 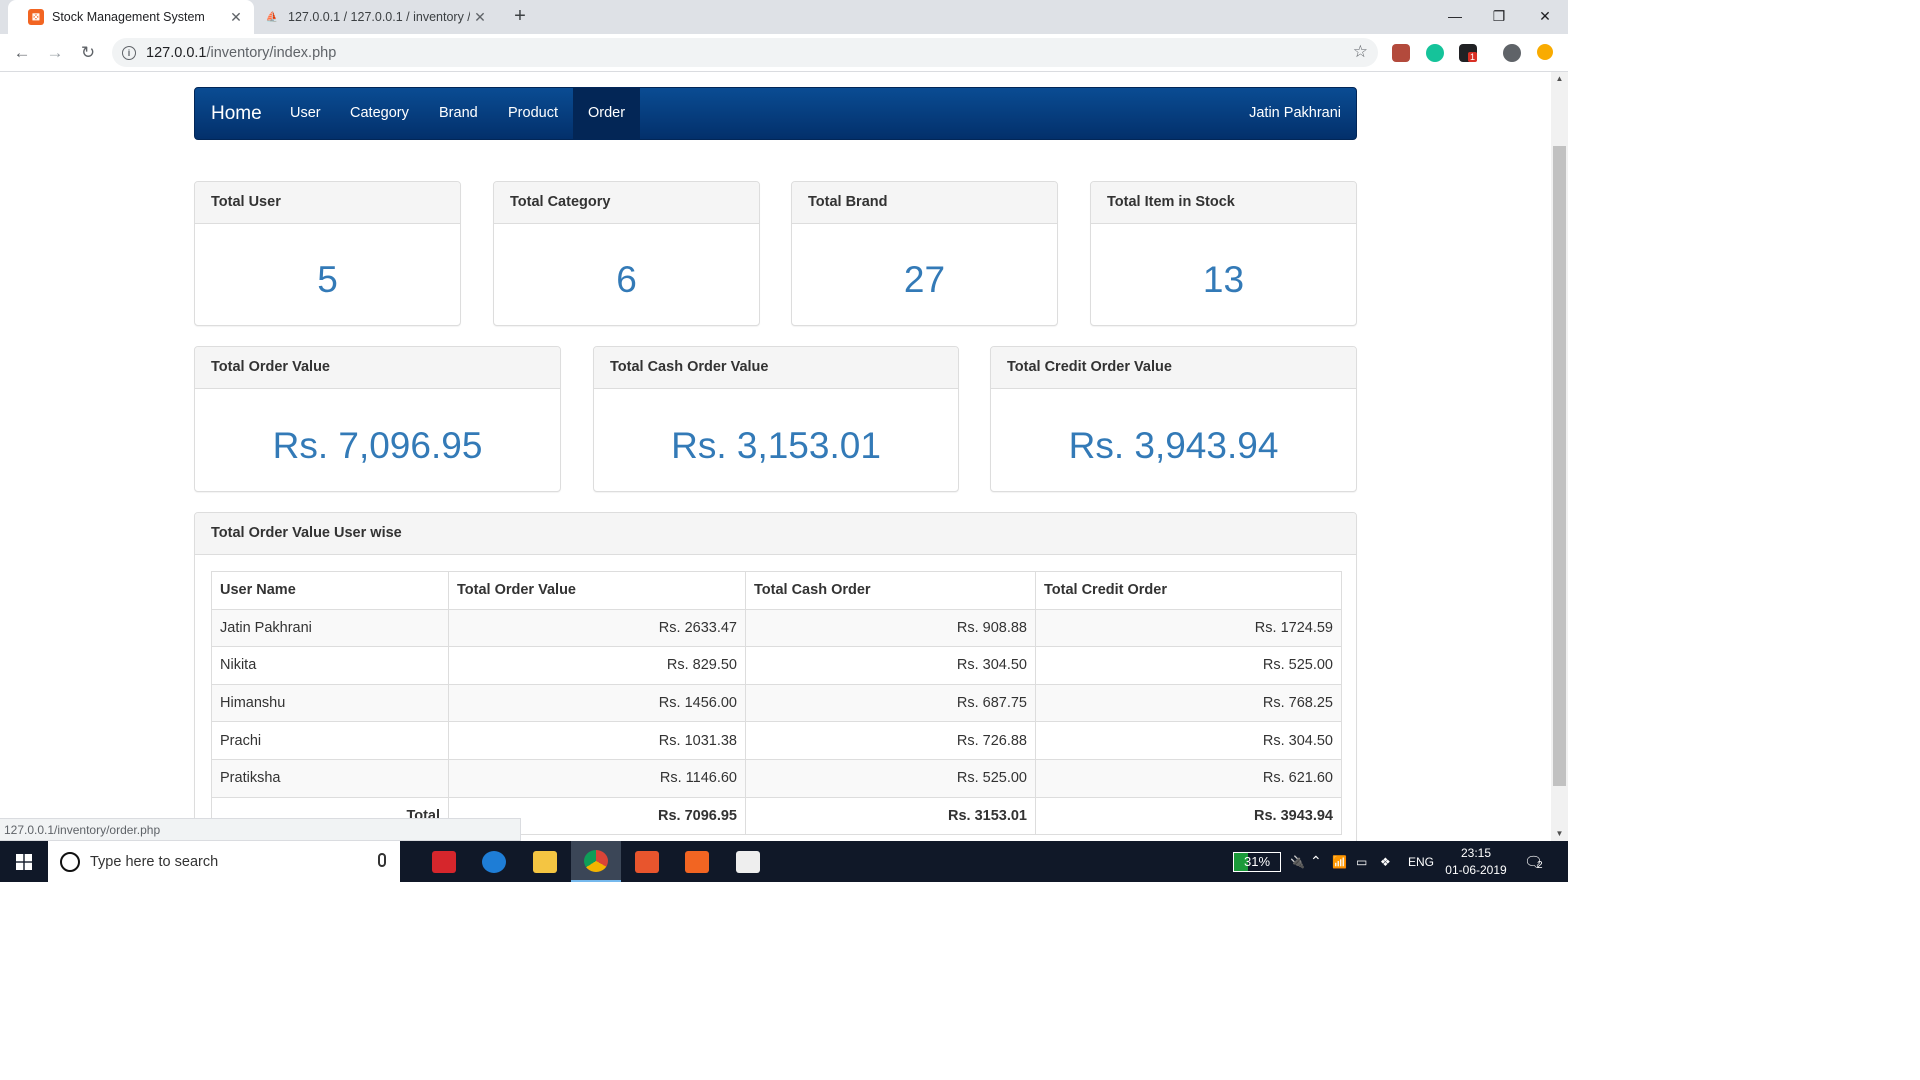 I want to click on cell-credit-order: Rs. 621.60, so click(x=1188, y=778).